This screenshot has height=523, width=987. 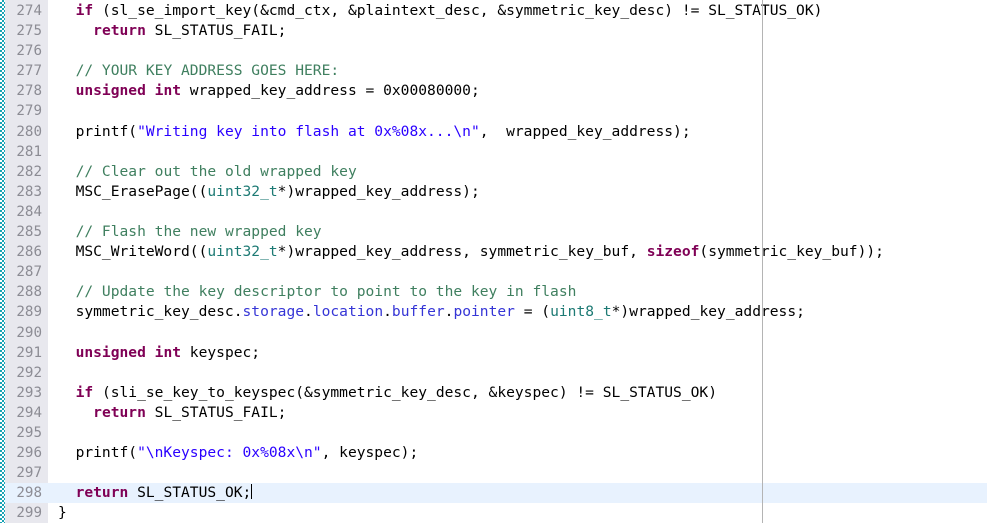 I want to click on line-number: 280, so click(x=29, y=131).